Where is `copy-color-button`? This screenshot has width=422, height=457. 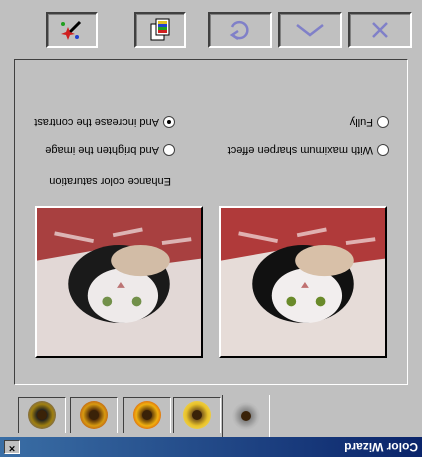
copy-color-button is located at coordinates (160, 30).